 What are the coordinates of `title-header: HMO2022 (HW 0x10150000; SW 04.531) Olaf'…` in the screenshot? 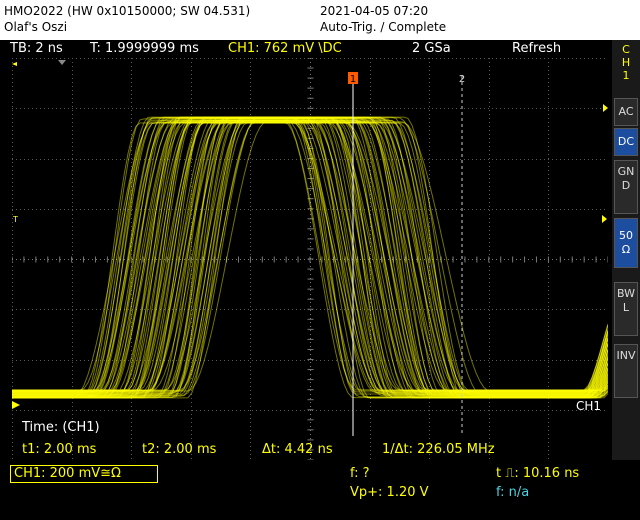 It's located at (320, 20).